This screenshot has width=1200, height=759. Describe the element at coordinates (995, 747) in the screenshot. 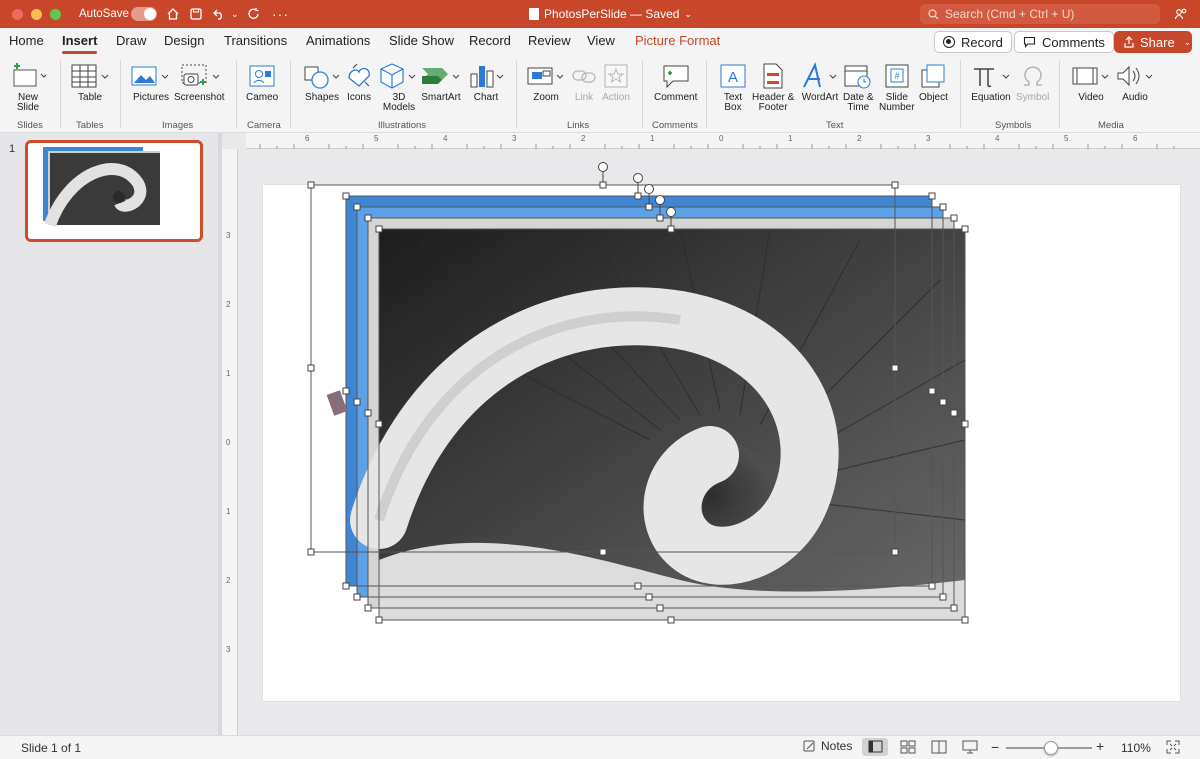

I see `zoom-out-button: −` at that location.